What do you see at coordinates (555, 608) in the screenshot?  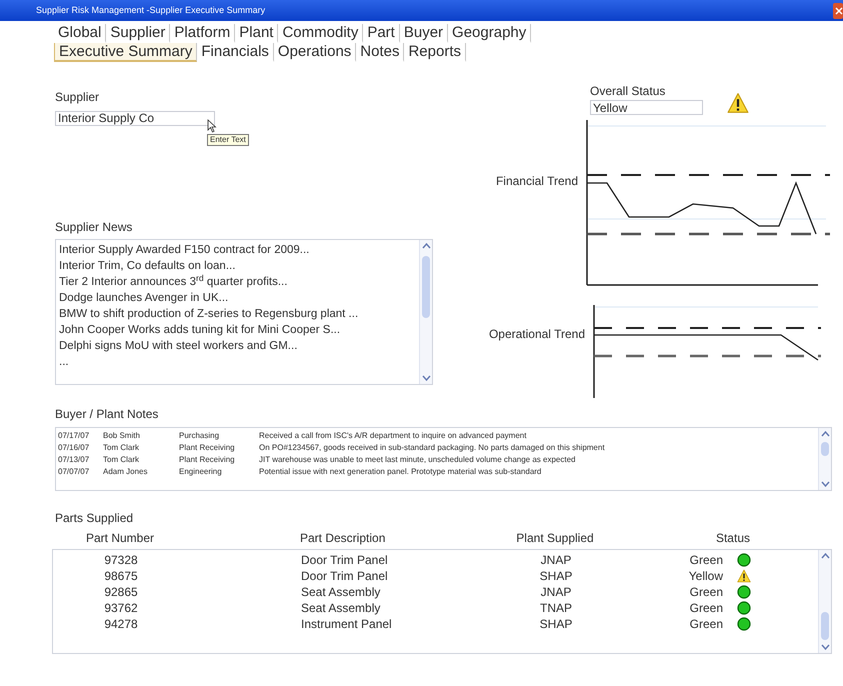 I see `table-cell-text: TNAP` at bounding box center [555, 608].